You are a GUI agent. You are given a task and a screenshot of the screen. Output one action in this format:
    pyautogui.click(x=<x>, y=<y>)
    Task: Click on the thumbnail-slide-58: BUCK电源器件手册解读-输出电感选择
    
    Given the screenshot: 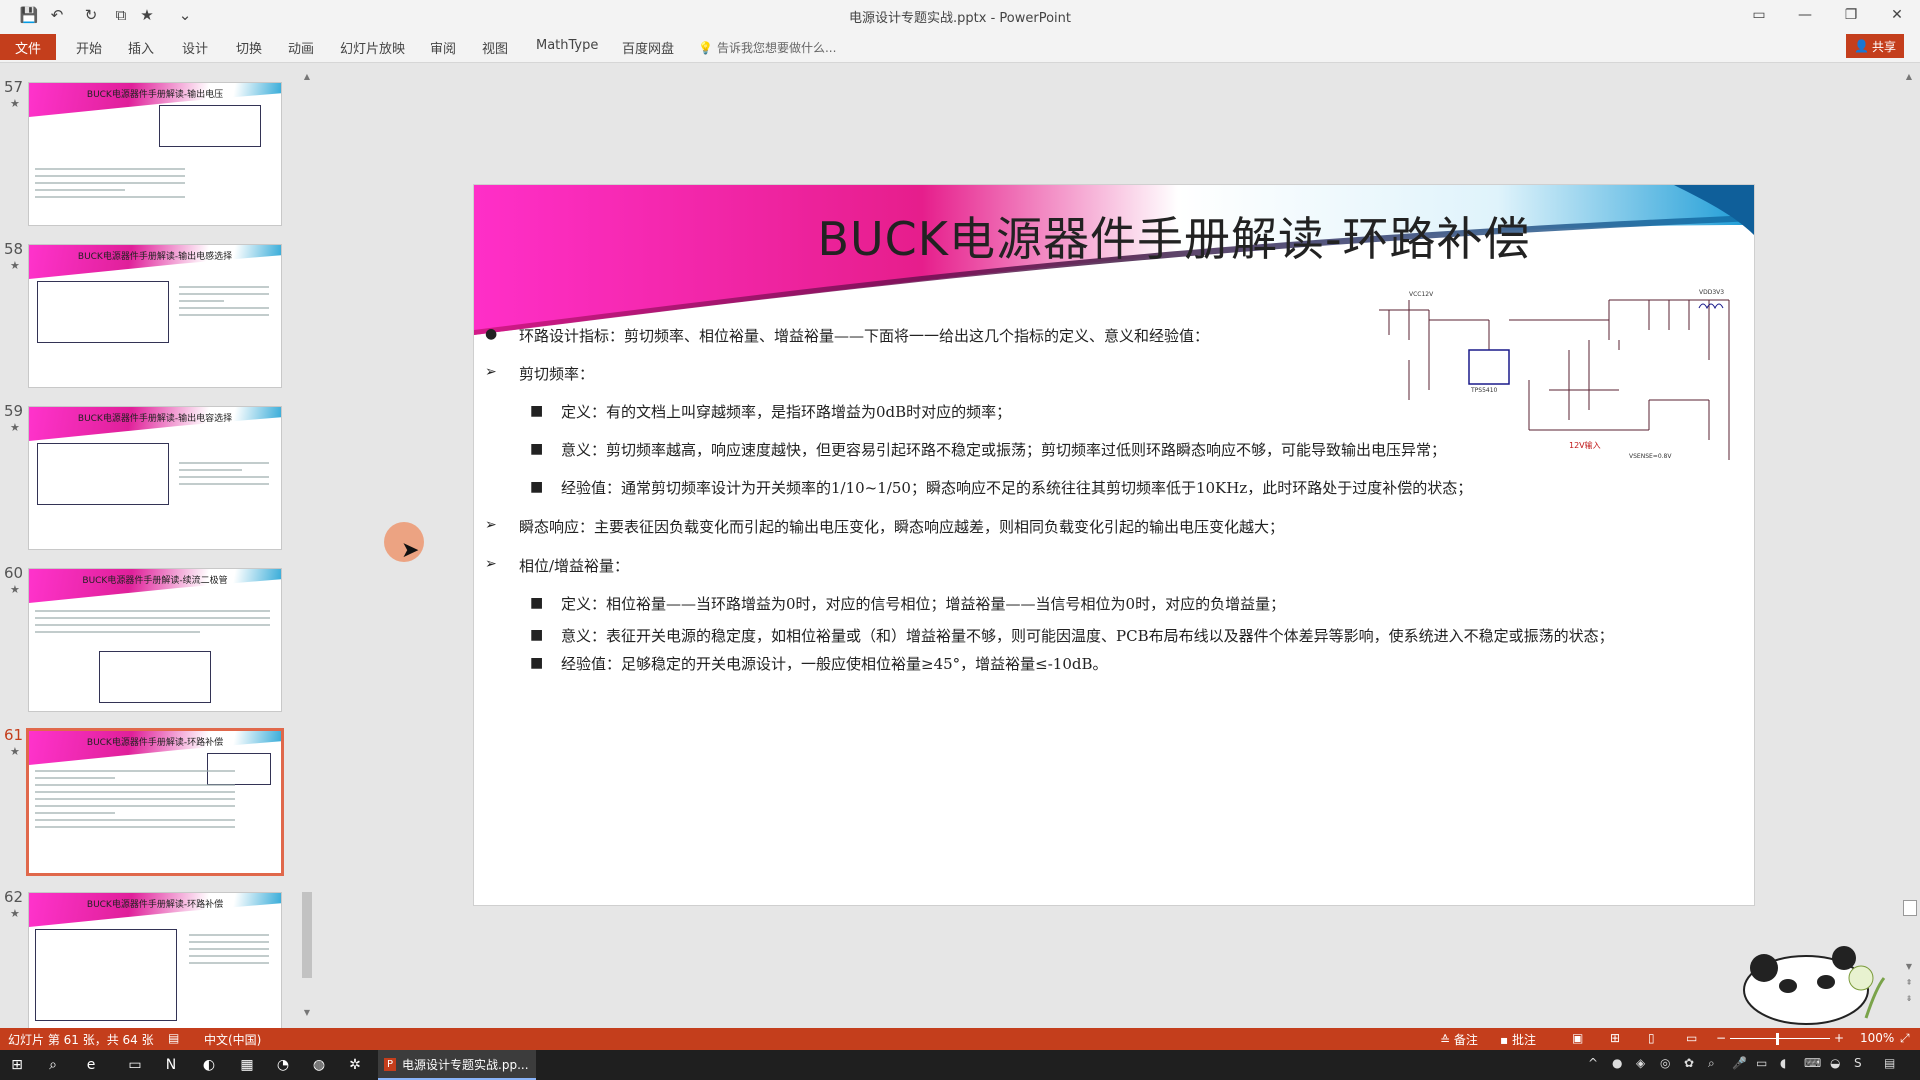 What is the action you would take?
    pyautogui.click(x=155, y=316)
    